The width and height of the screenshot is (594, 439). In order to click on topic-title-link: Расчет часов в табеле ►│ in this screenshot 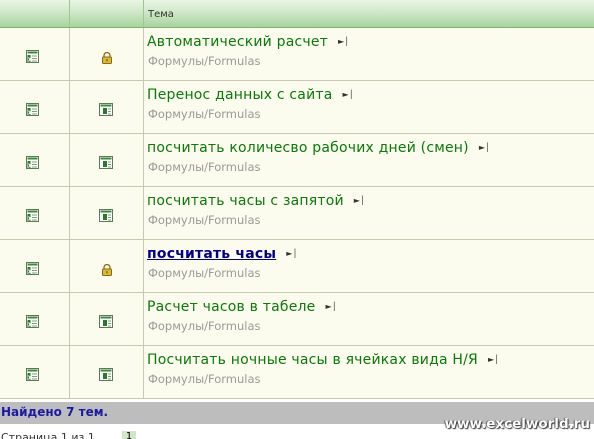, I will do `click(242, 307)`.